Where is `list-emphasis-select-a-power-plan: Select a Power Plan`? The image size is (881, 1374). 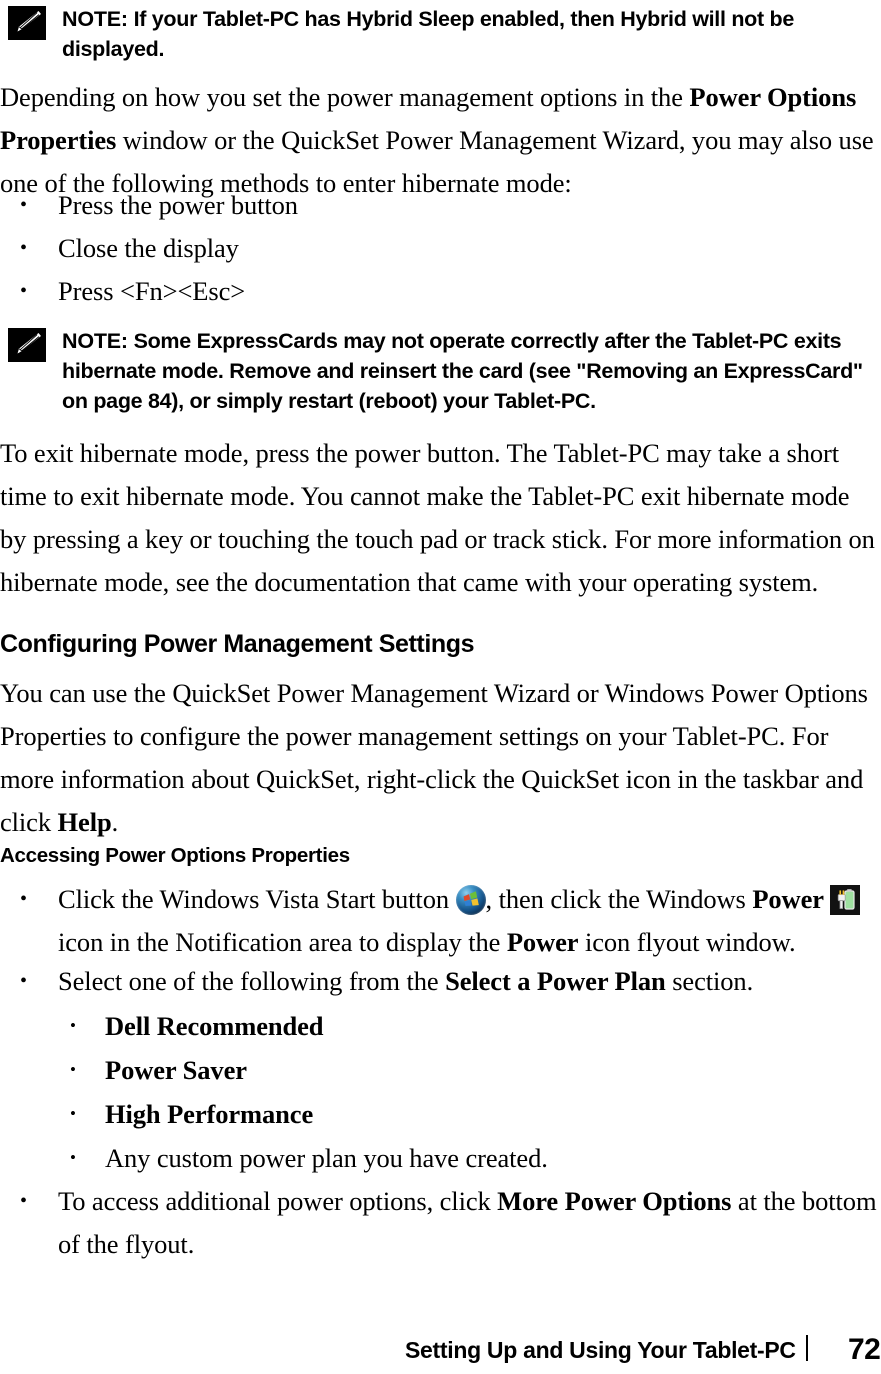 list-emphasis-select-a-power-plan: Select a Power Plan is located at coordinates (555, 981).